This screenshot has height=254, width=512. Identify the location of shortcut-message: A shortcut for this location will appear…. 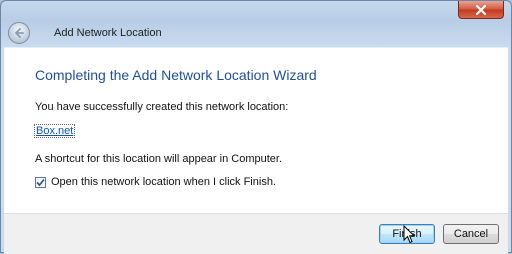
(159, 159).